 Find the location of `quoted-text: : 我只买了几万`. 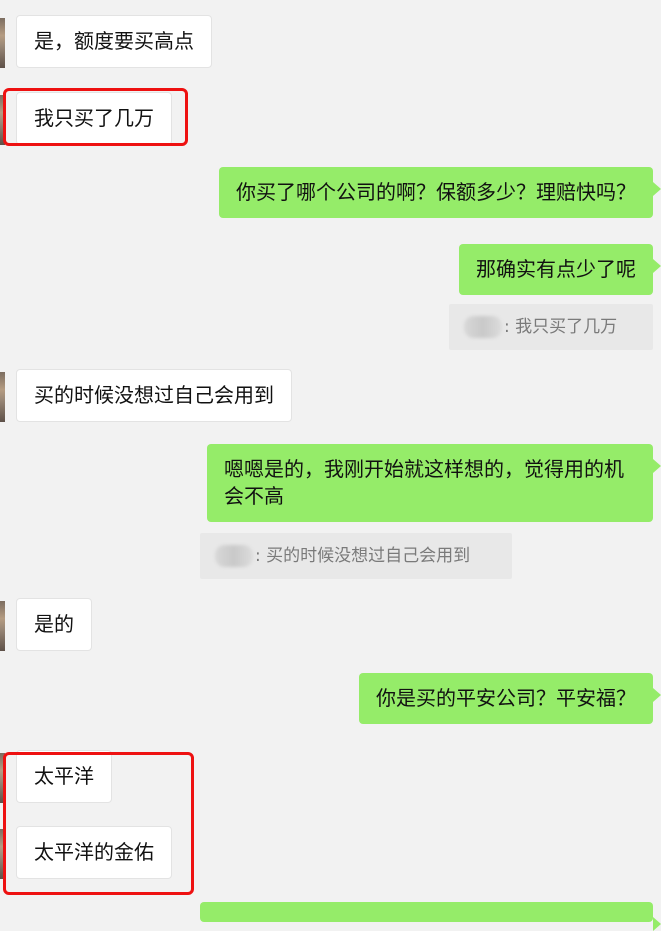

quoted-text: : 我只买了几万 is located at coordinates (561, 327).